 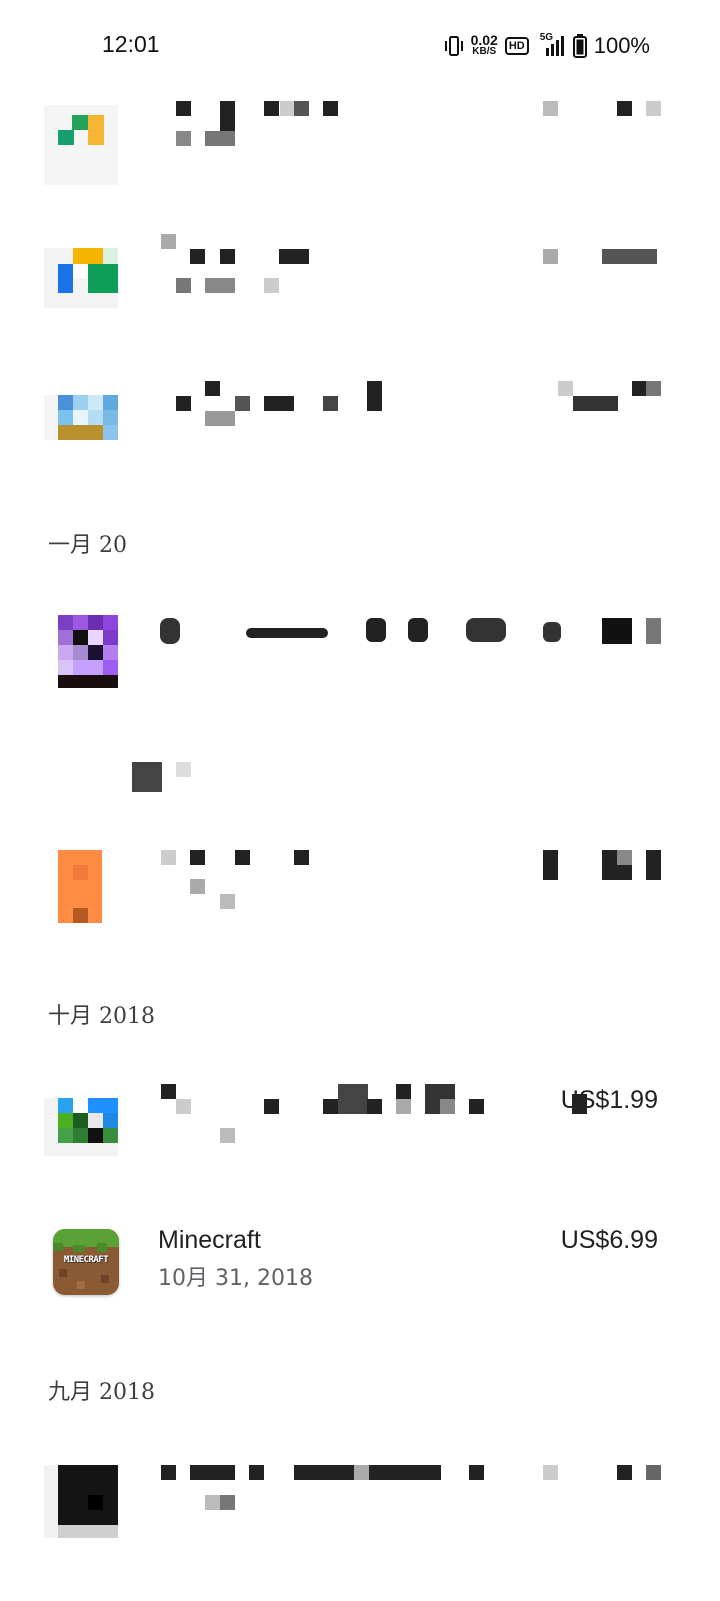 I want to click on network-speed-unit: KB/S, so click(x=484, y=51).